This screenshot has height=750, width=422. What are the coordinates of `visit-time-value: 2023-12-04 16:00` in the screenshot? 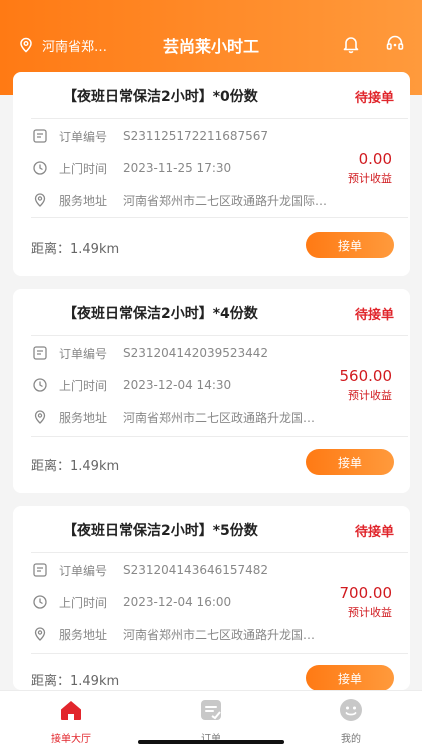 It's located at (177, 602).